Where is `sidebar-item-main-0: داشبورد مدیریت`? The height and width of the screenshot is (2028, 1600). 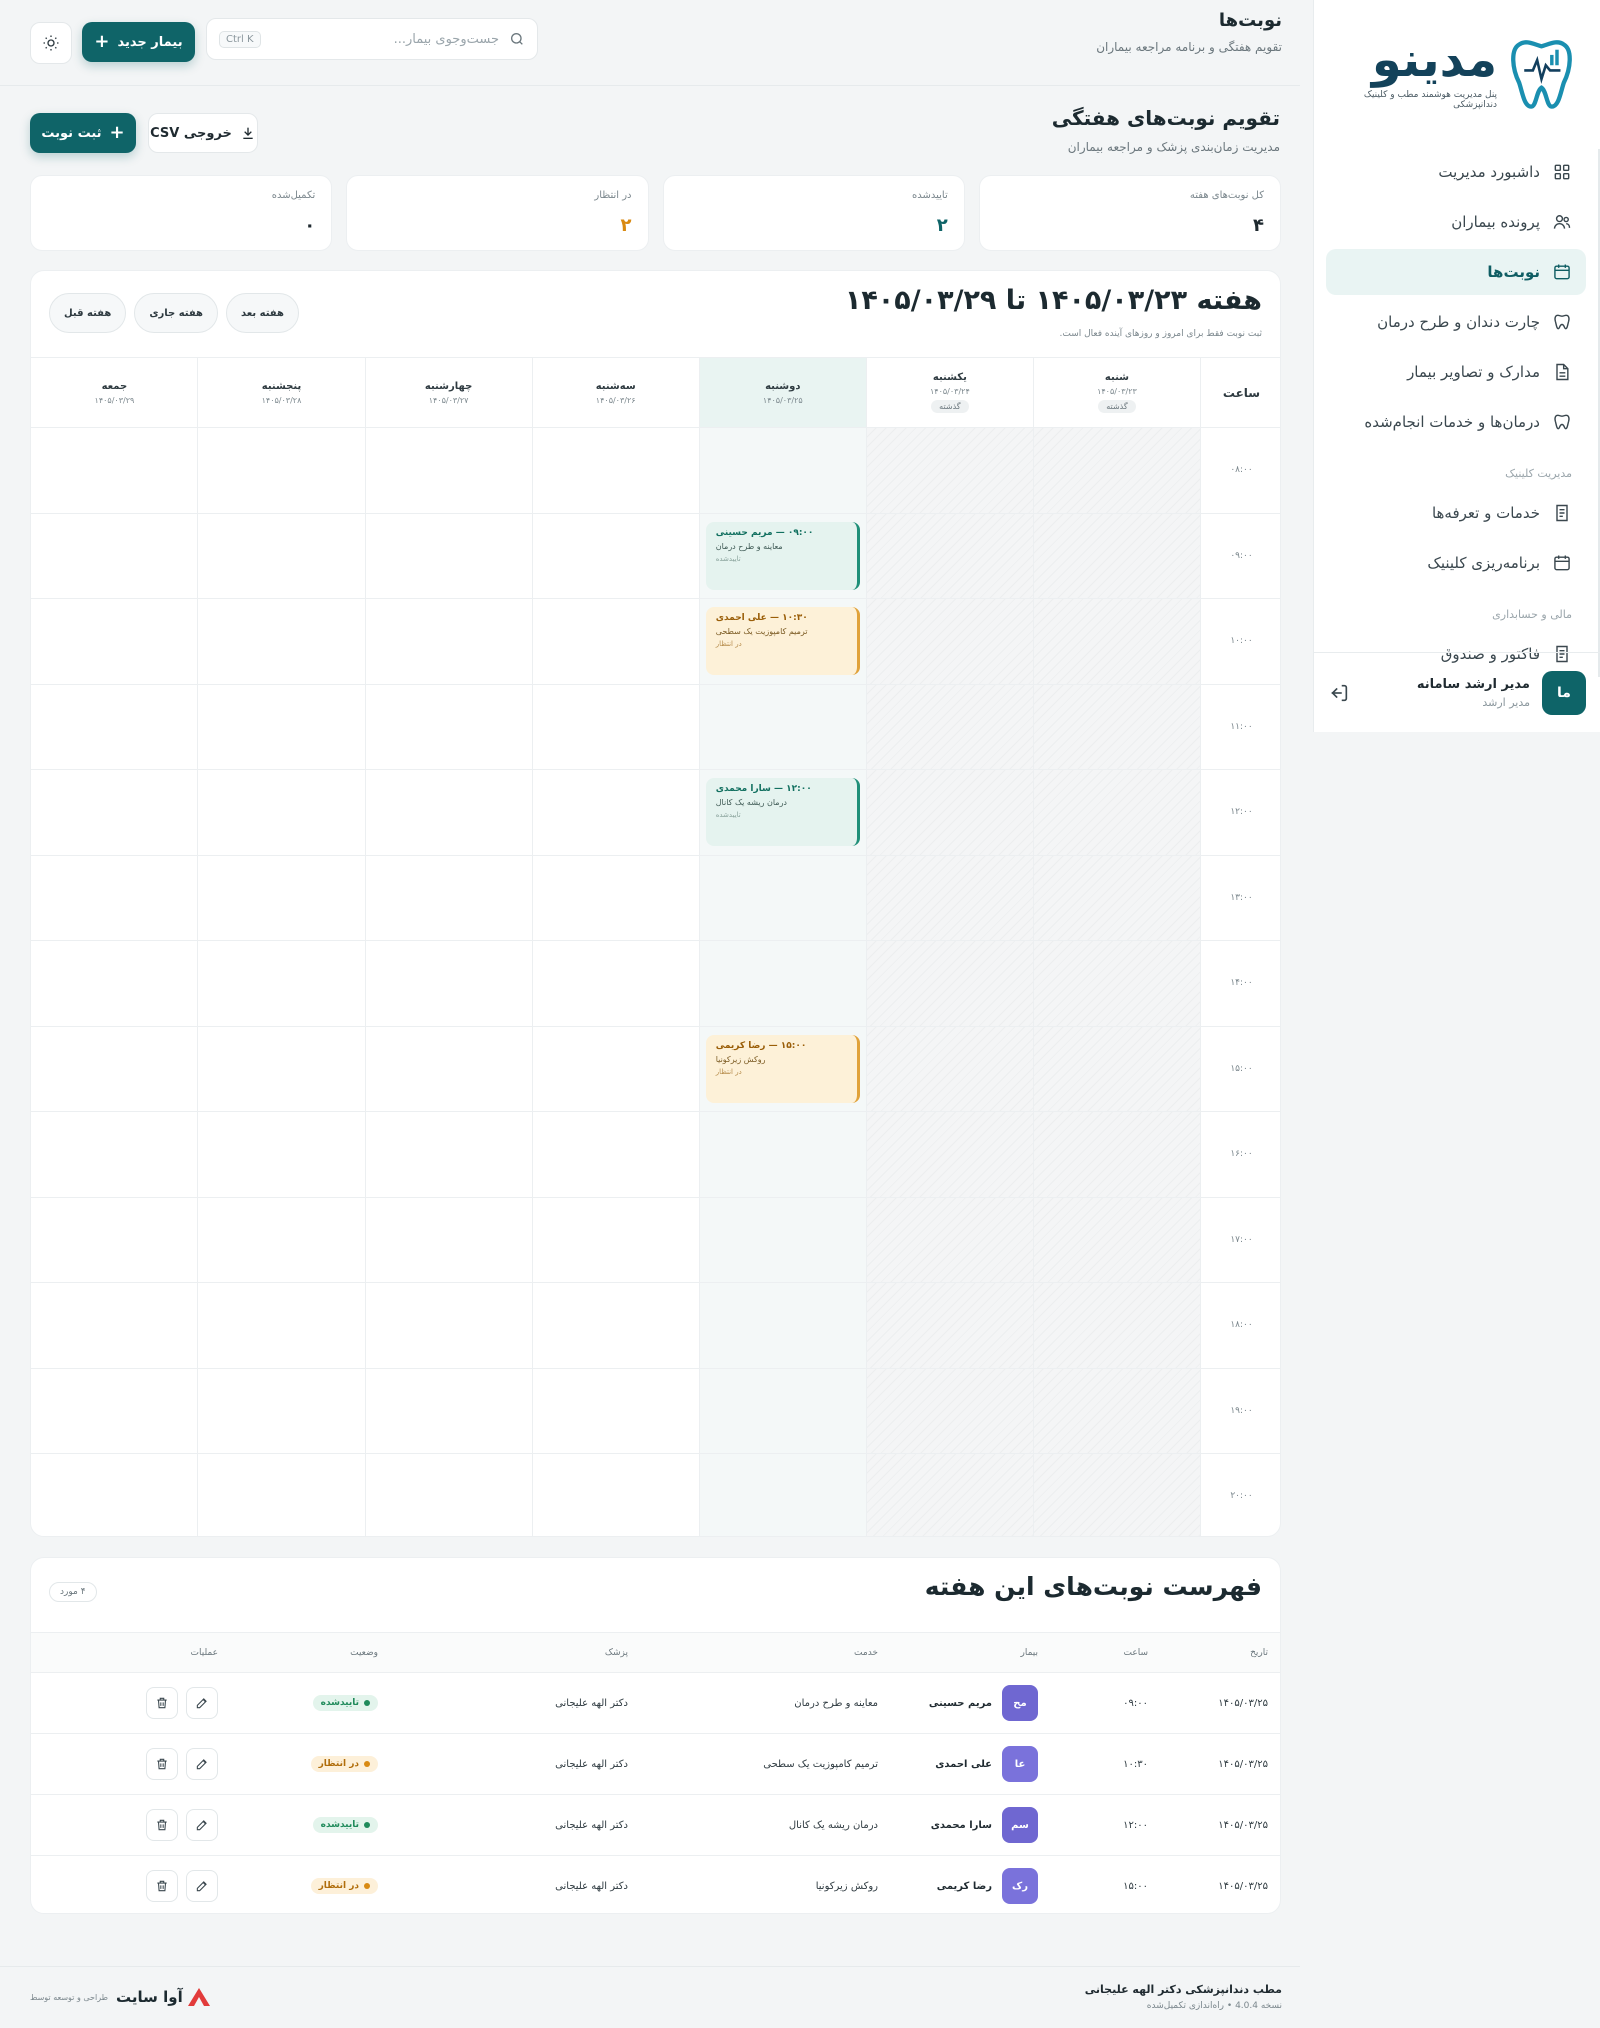 sidebar-item-main-0: داشبورد مدیریت is located at coordinates (1456, 172).